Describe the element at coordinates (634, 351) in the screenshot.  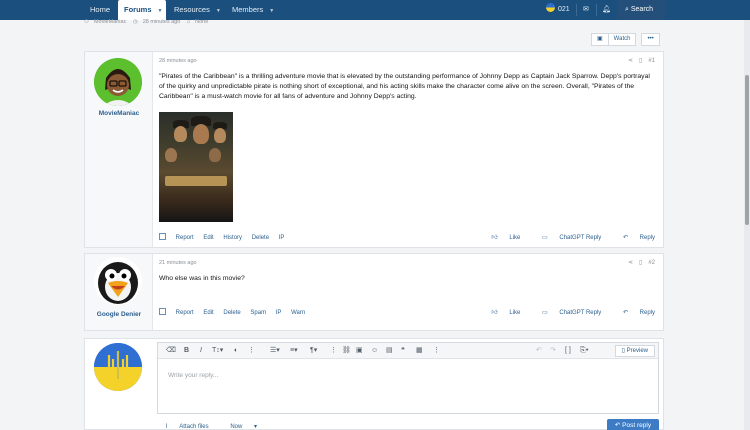
I see `preview-button: ▯ Preview` at that location.